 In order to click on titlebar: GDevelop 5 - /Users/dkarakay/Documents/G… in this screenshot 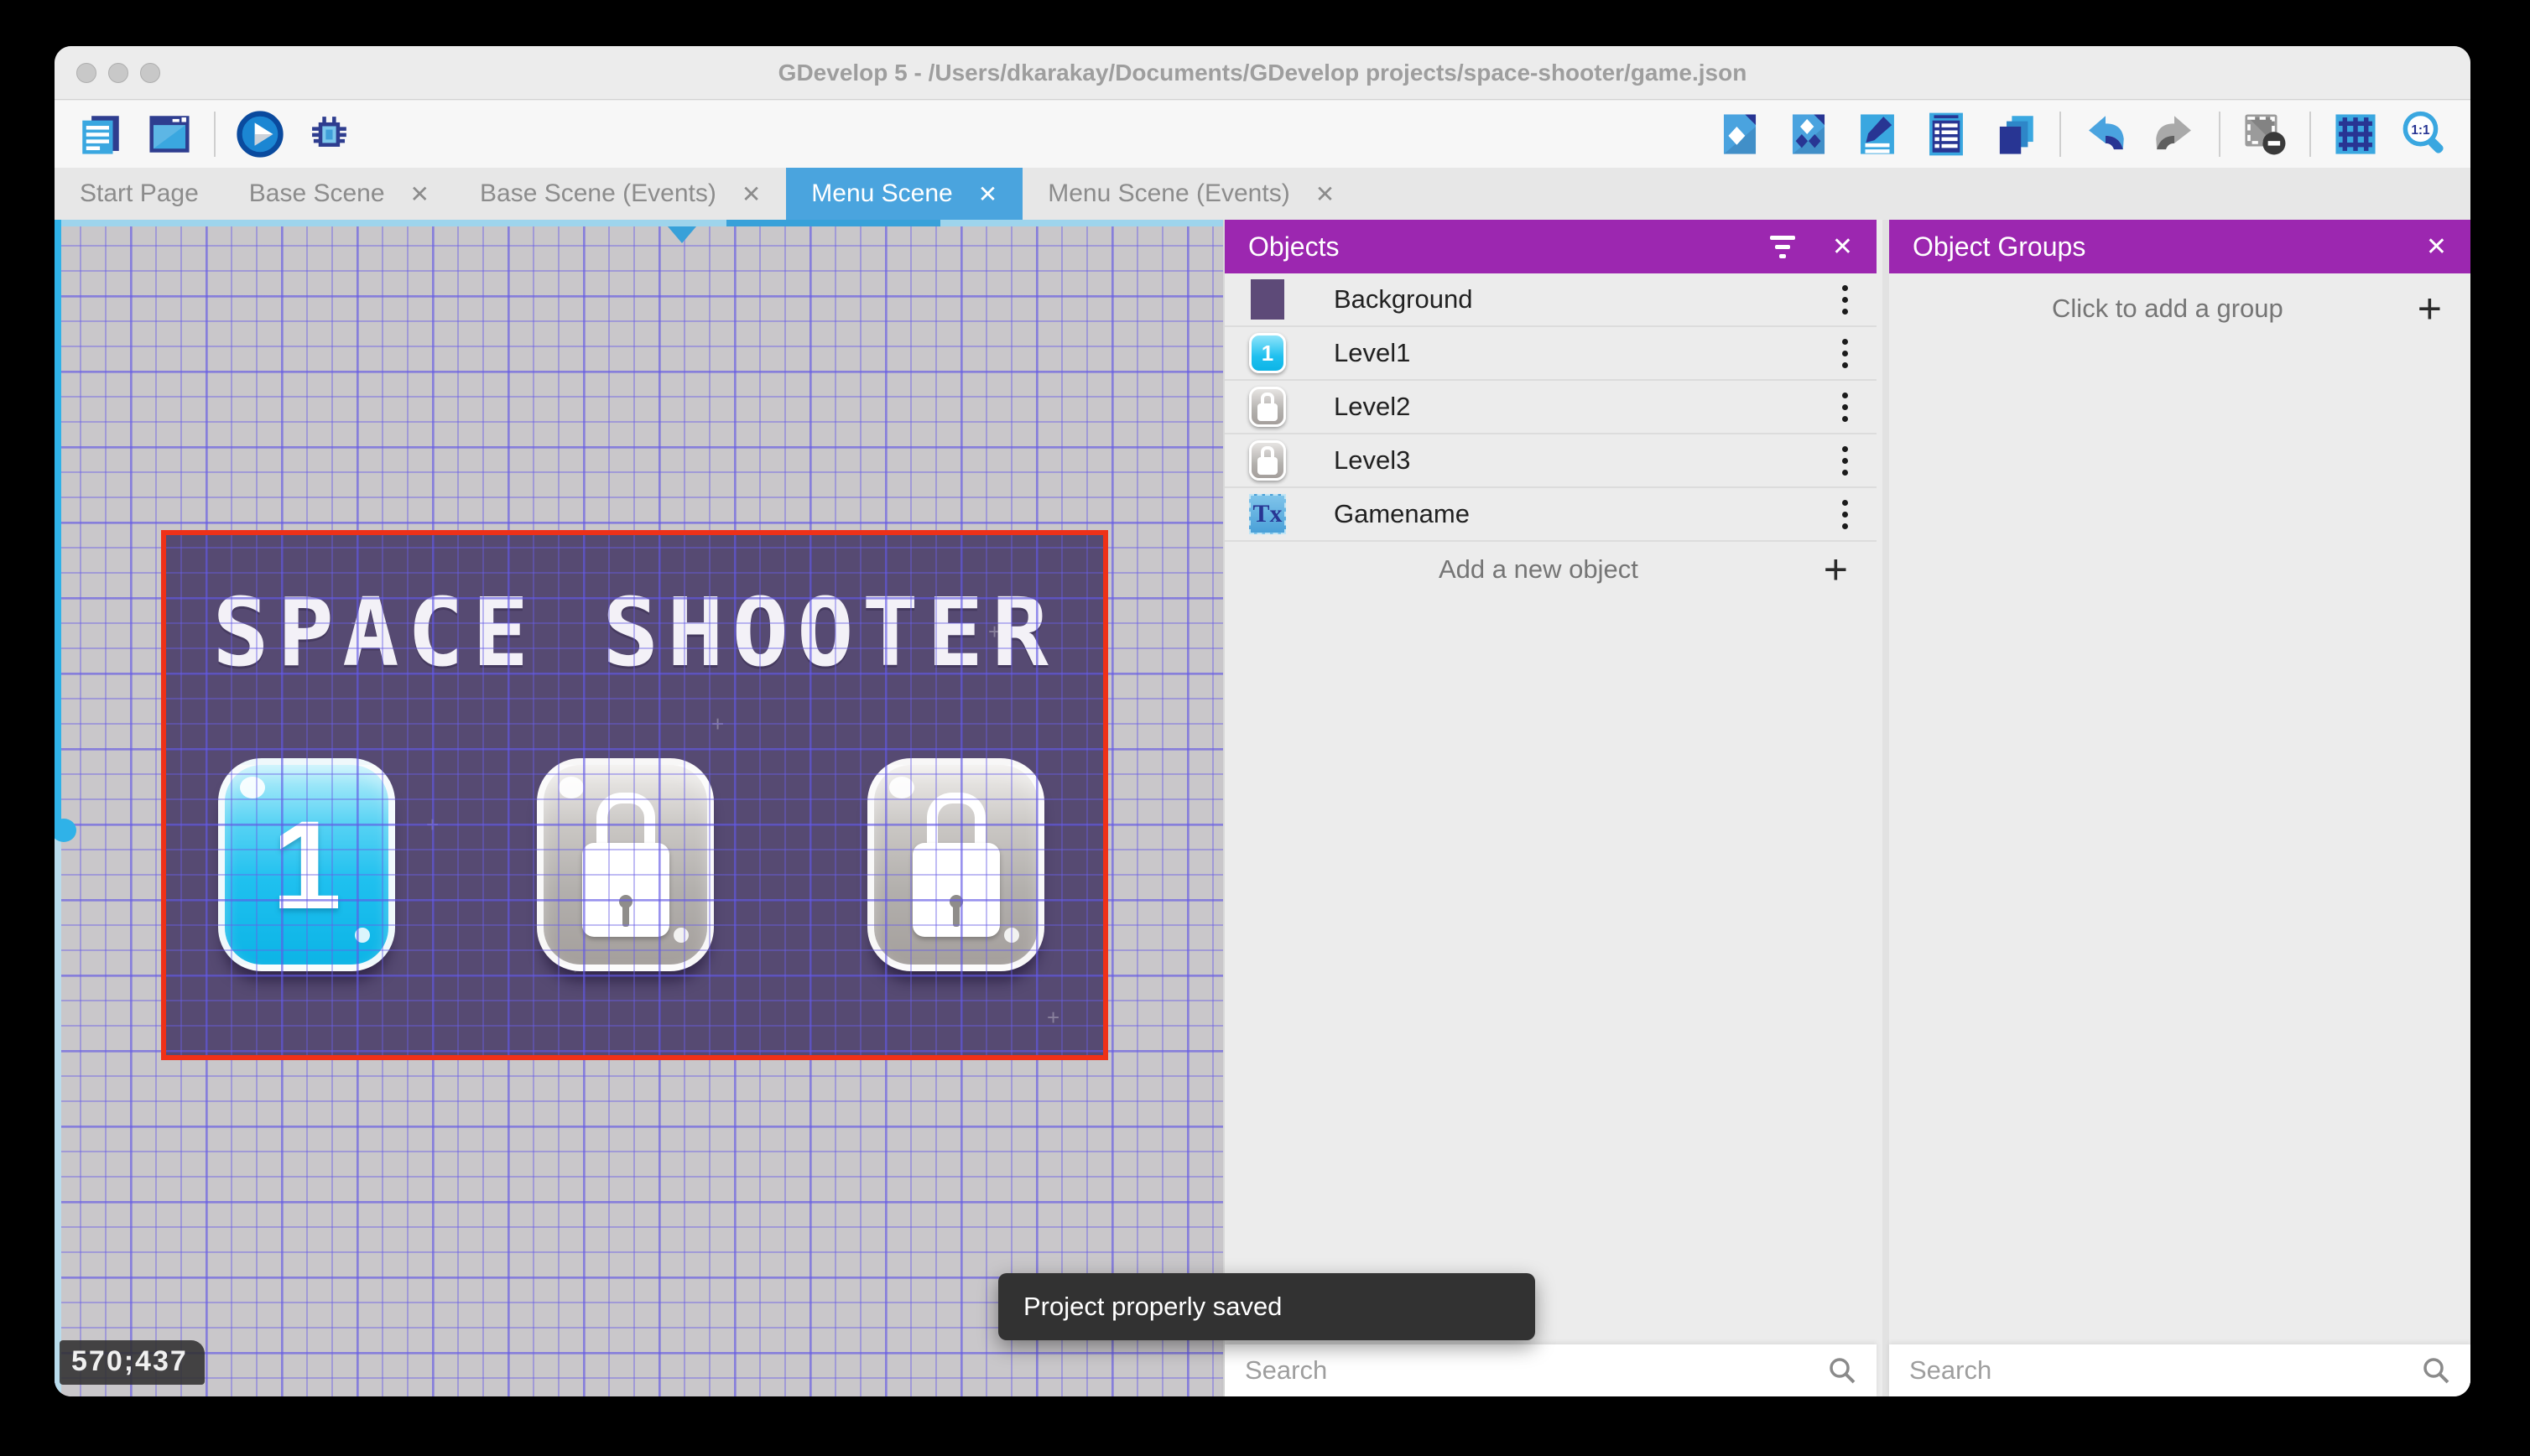, I will do `click(1262, 73)`.